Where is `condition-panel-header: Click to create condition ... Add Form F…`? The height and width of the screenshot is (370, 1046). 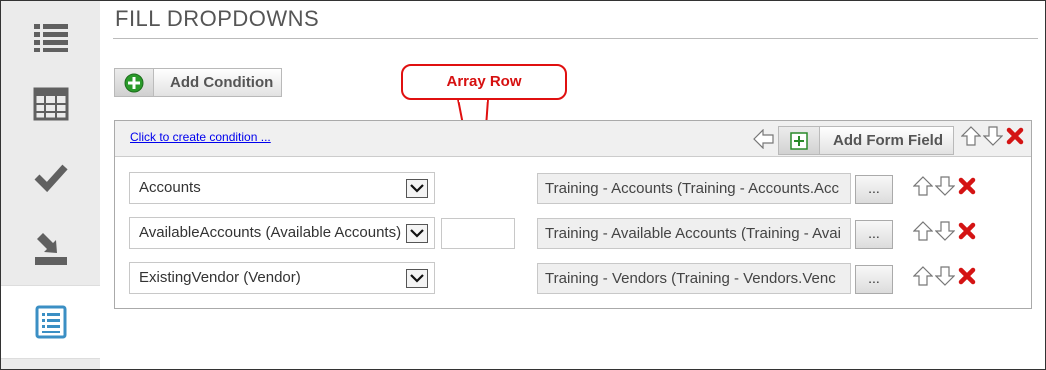 condition-panel-header: Click to create condition ... Add Form F… is located at coordinates (573, 139).